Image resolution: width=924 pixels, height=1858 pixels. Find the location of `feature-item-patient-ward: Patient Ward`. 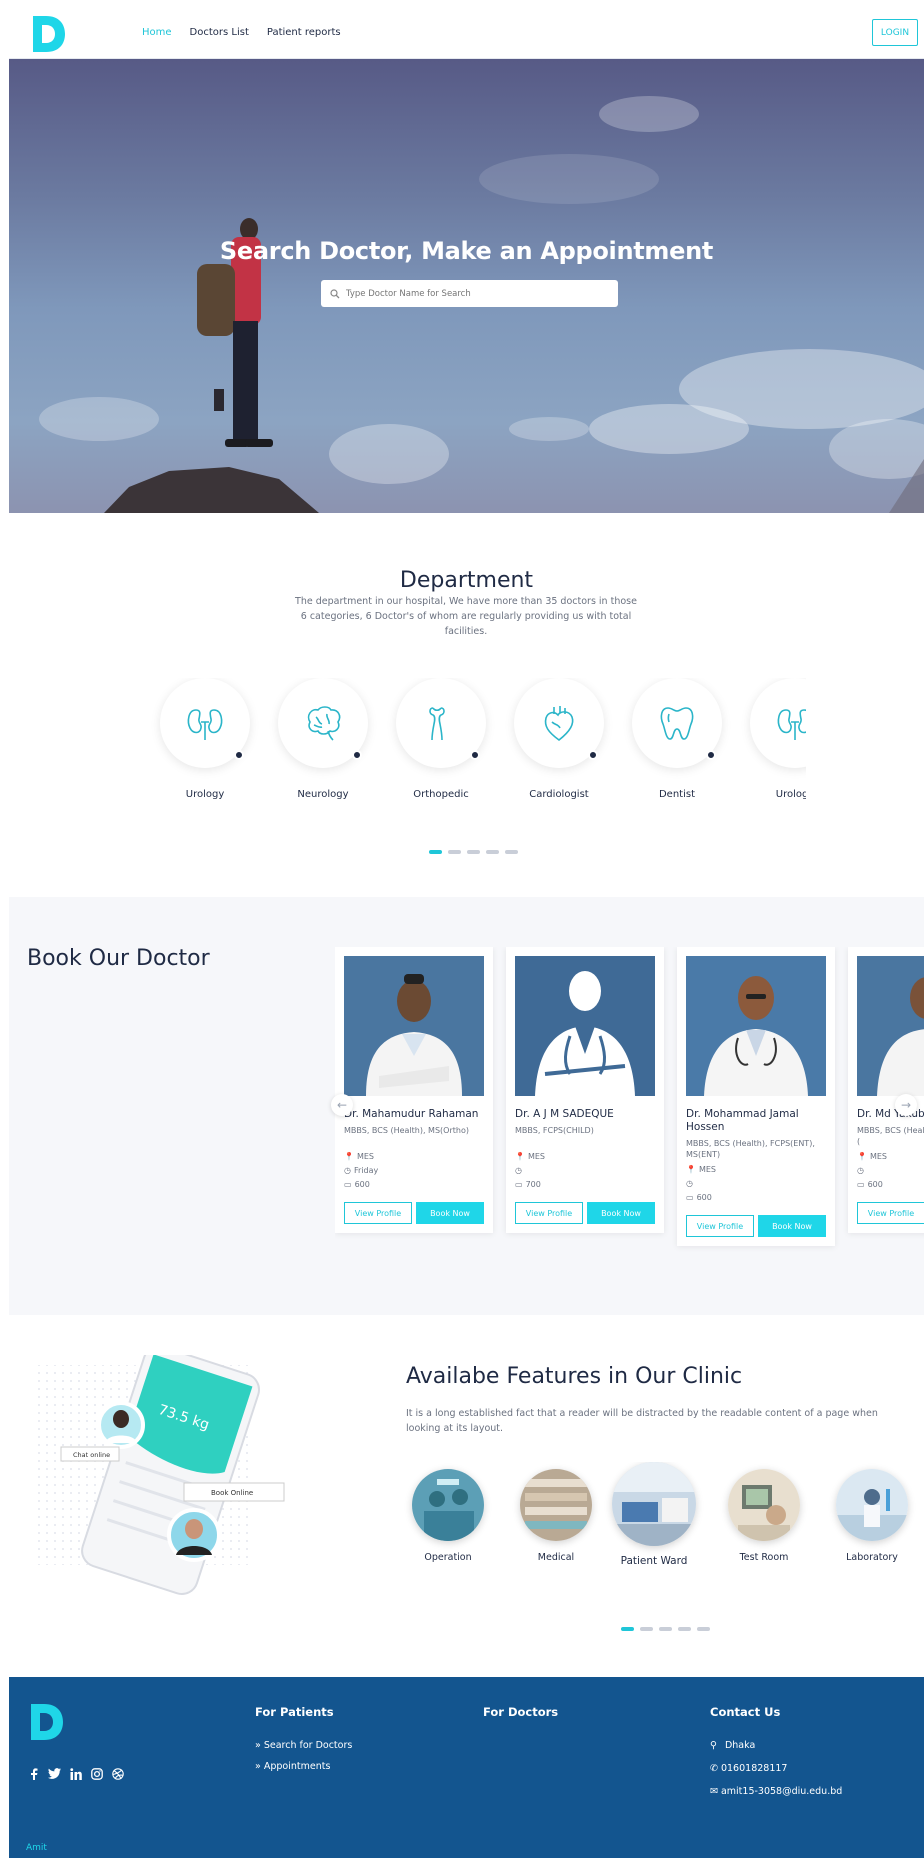

feature-item-patient-ward: Patient Ward is located at coordinates (654, 1514).